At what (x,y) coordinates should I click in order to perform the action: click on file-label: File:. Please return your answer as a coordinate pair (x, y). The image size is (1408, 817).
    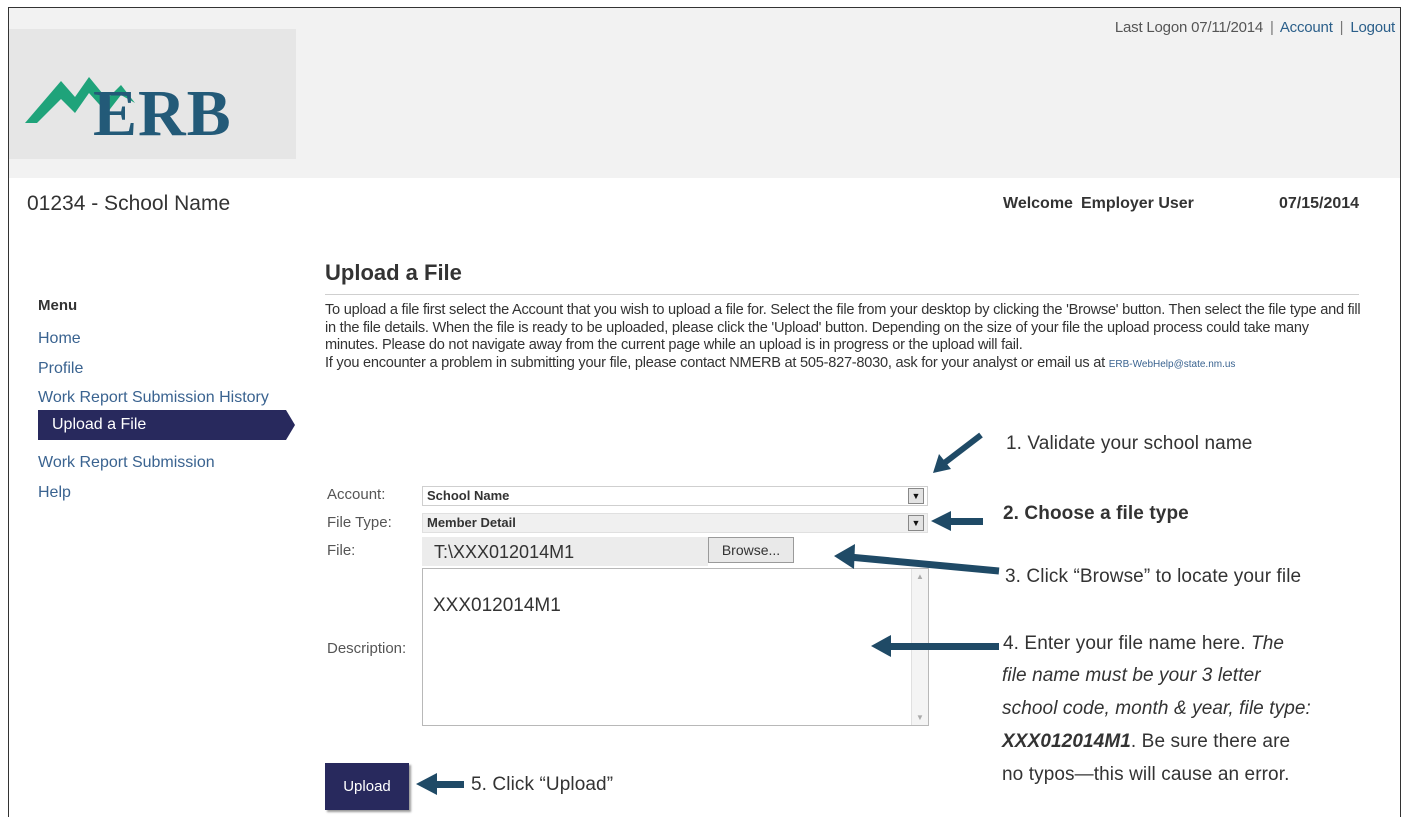
    Looking at the image, I should click on (341, 550).